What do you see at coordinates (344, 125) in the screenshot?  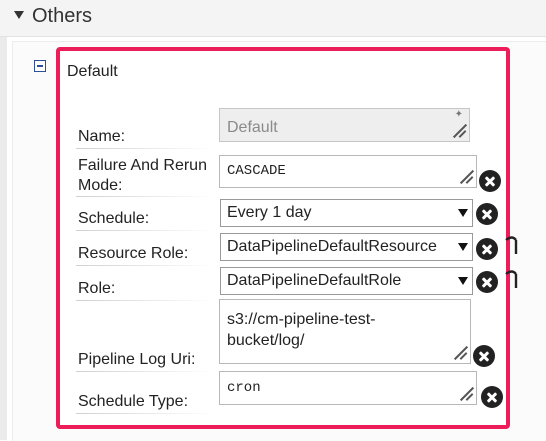 I see `name-field: ✦ Default` at bounding box center [344, 125].